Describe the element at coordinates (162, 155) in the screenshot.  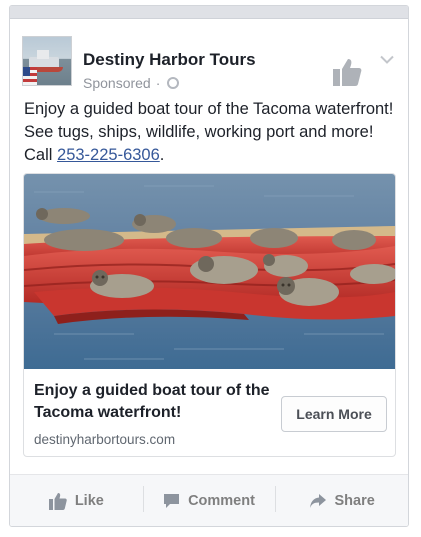
I see `post-message-end: .` at that location.